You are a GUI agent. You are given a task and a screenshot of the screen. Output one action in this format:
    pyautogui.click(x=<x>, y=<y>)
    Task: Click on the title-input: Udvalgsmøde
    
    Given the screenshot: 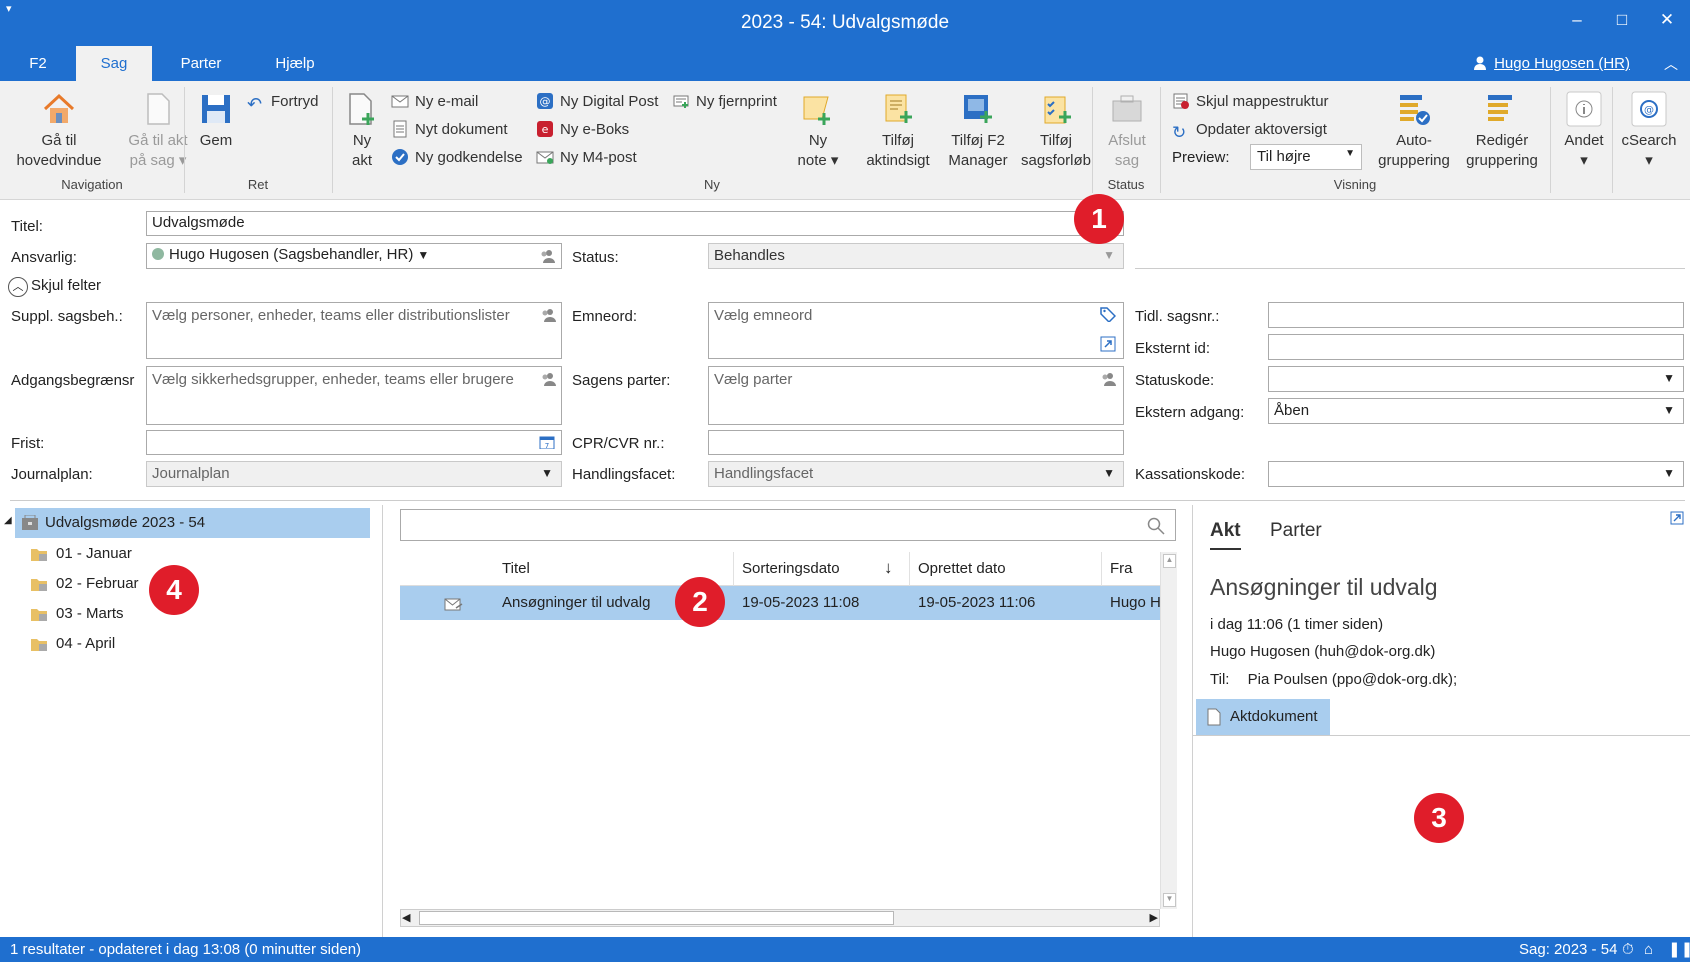 What is the action you would take?
    pyautogui.click(x=635, y=223)
    